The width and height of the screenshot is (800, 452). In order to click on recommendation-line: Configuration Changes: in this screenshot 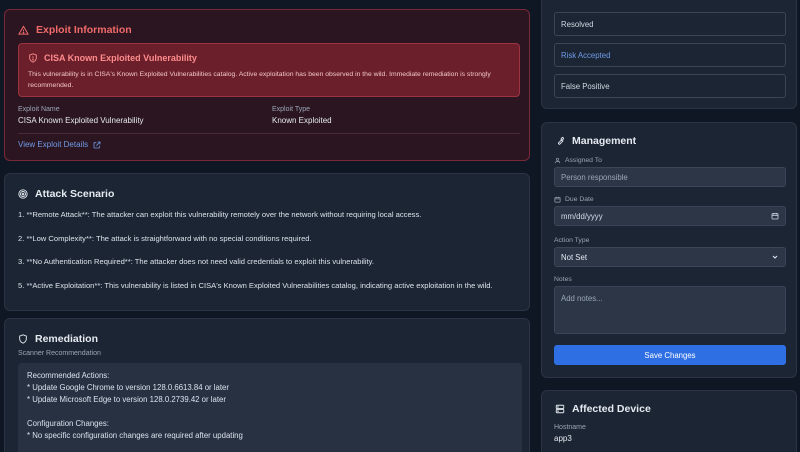, I will do `click(68, 423)`.